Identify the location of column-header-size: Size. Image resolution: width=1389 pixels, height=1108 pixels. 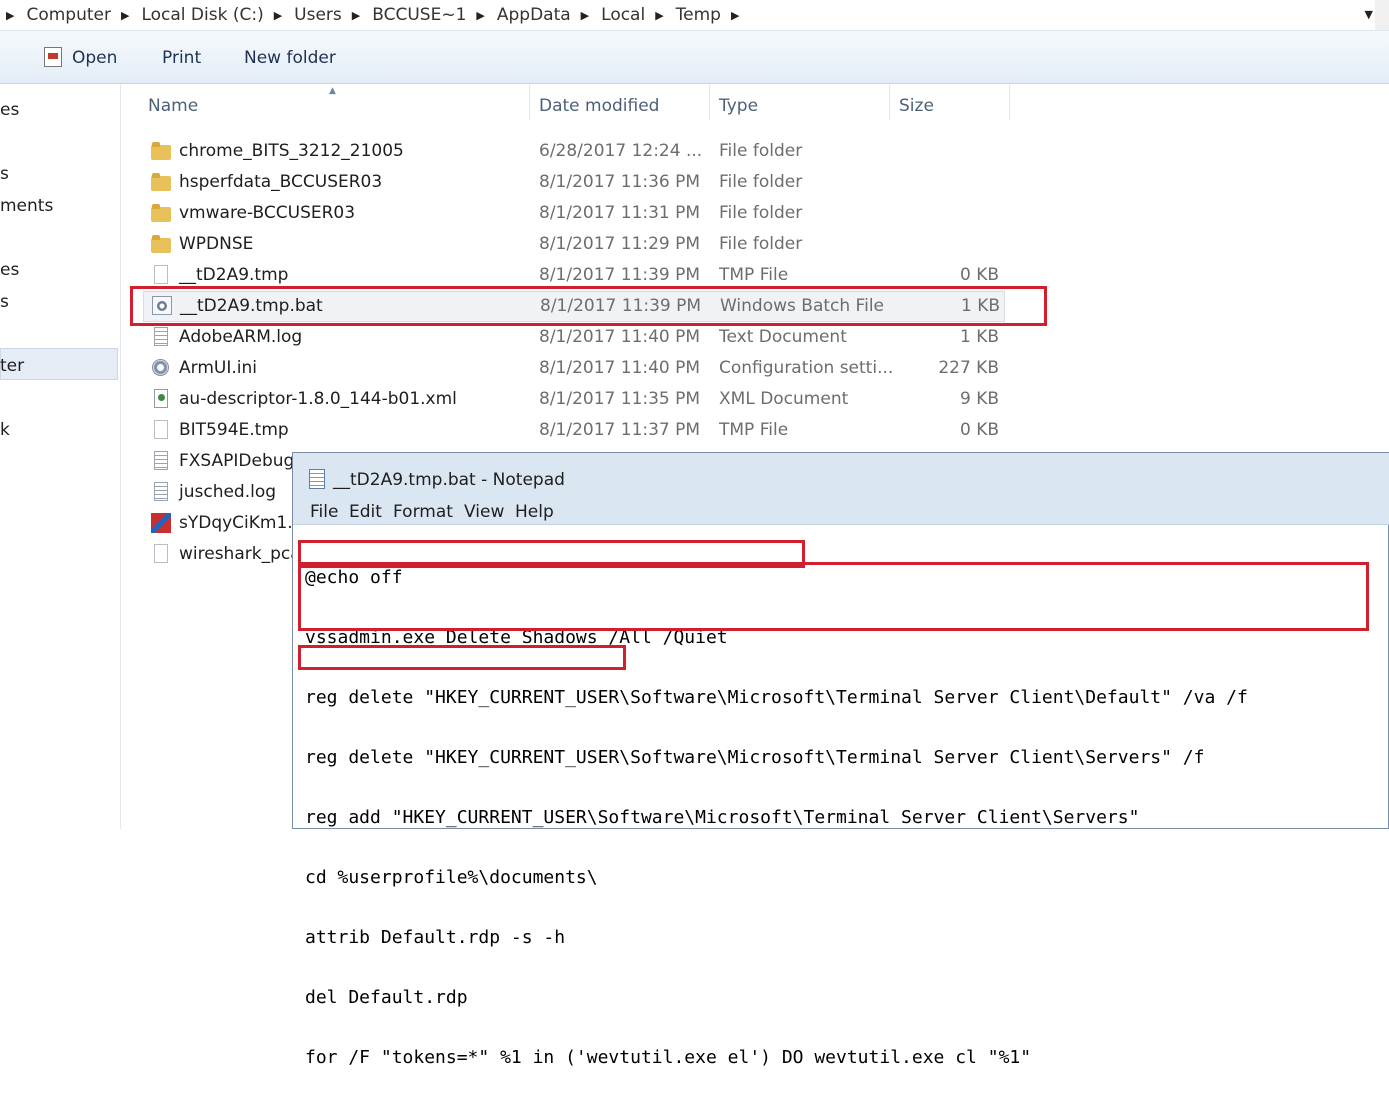
(916, 106).